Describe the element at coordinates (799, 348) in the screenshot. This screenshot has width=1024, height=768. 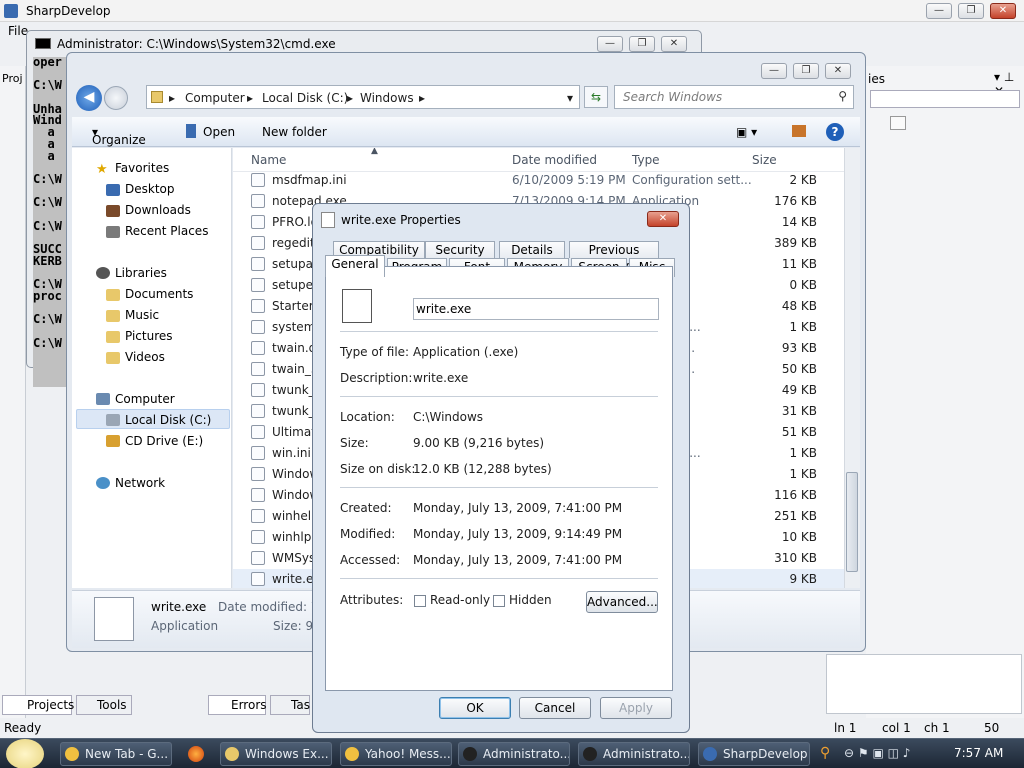
I see `cell-size: 93 KB` at that location.